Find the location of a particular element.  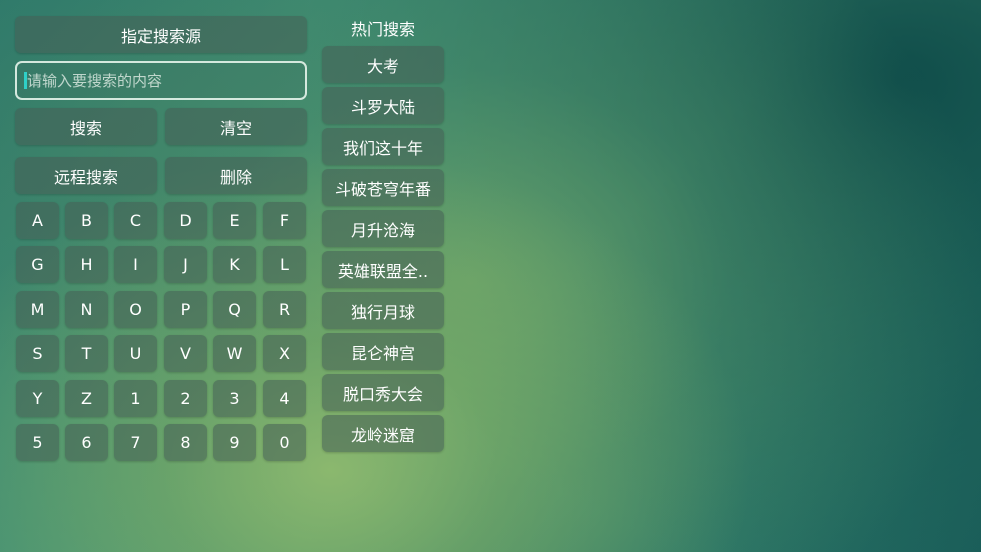

hot-search-item: 我们这十年 is located at coordinates (383, 146).